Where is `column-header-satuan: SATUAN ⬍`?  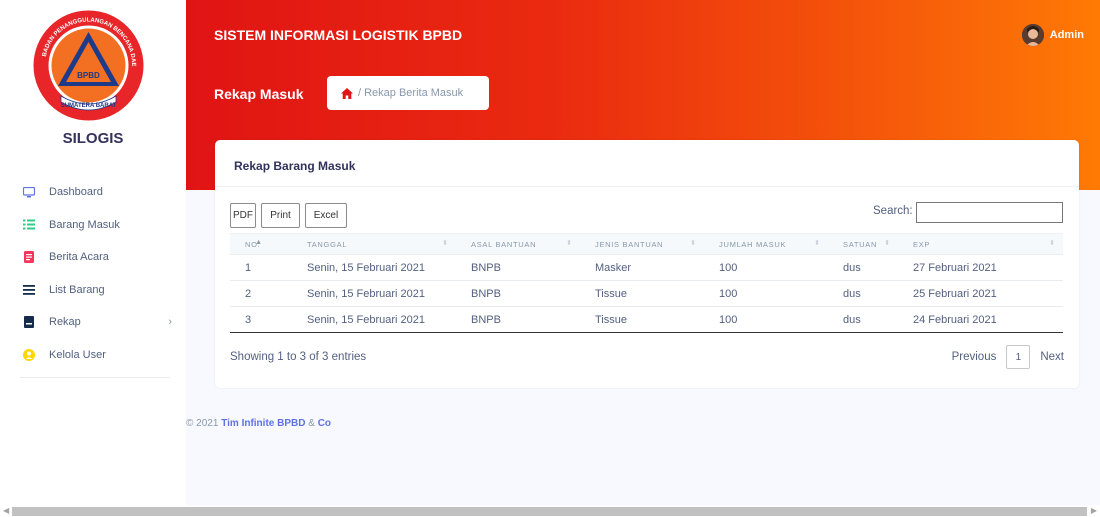 column-header-satuan: SATUAN ⬍ is located at coordinates (863, 244).